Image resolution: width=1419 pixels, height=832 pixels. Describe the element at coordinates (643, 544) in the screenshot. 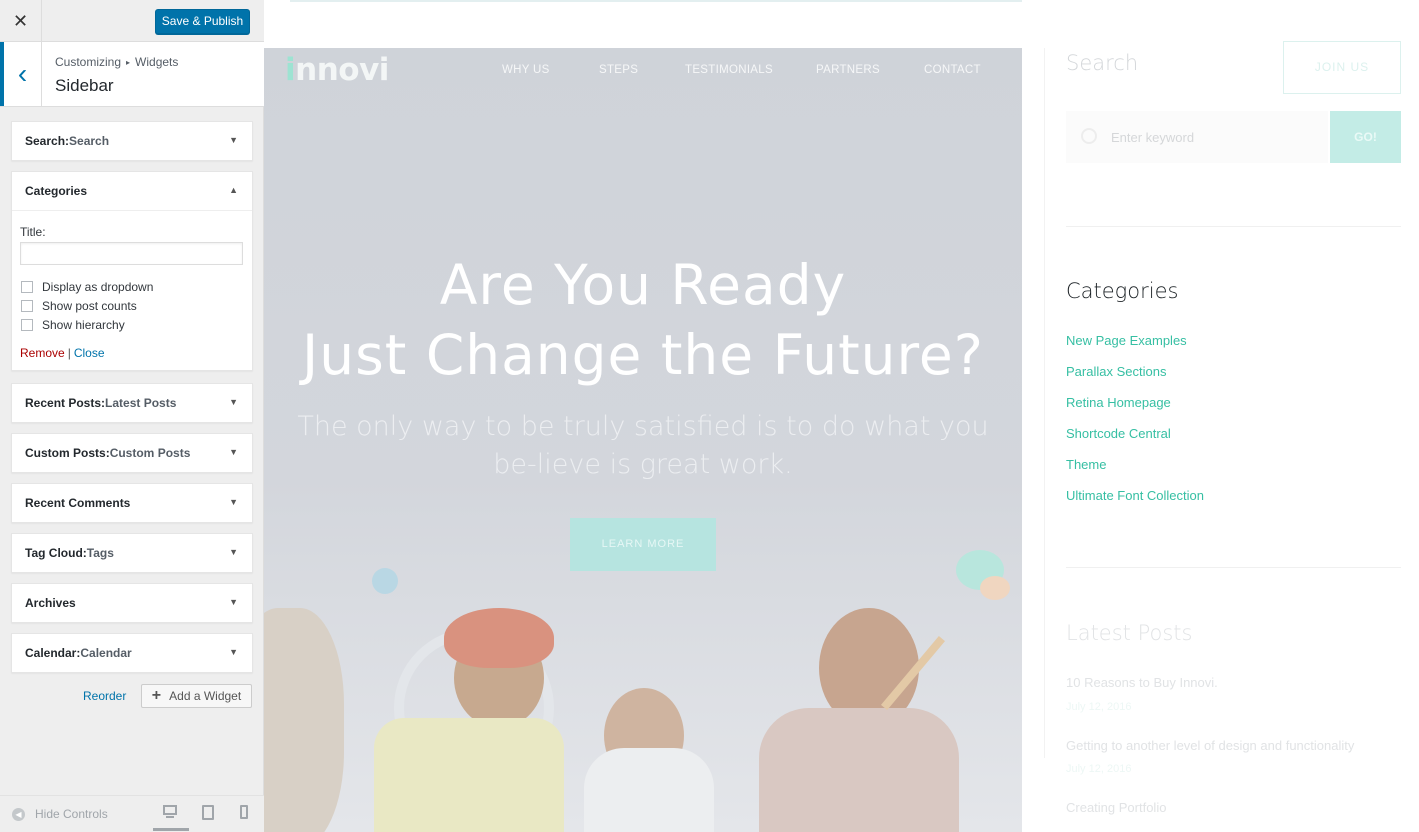

I see `learn-more-button: LEARN MORE` at that location.